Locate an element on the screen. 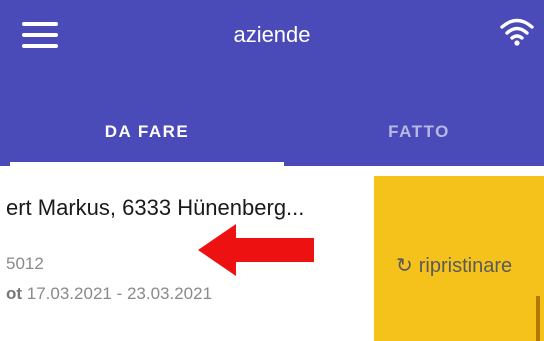 The height and width of the screenshot is (341, 544). restore-label: ripristinare is located at coordinates (465, 266).